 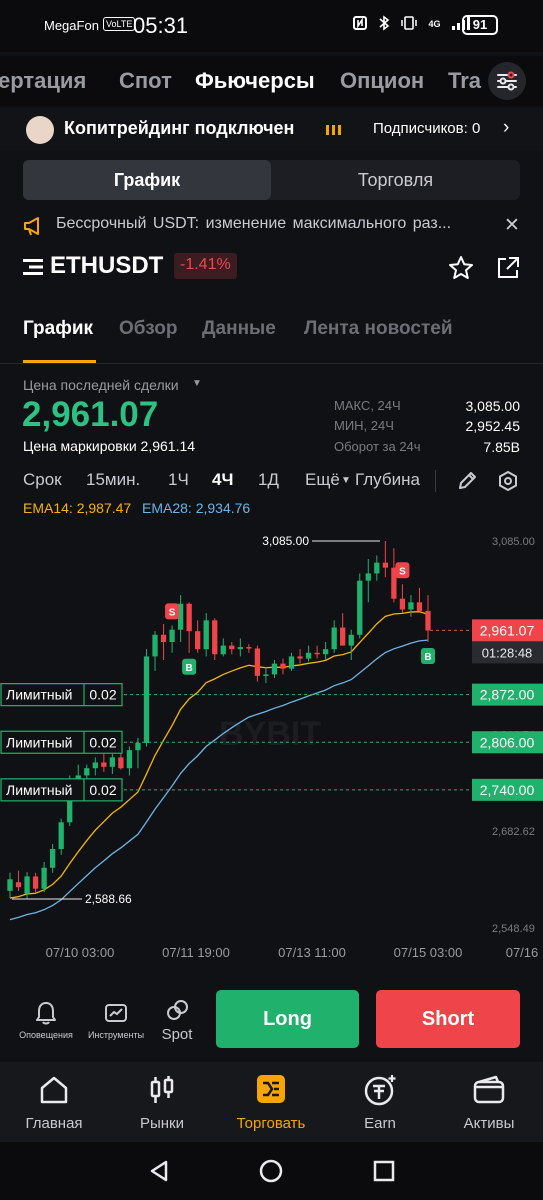 What do you see at coordinates (71, 25) in the screenshot?
I see `carrier: MegaFon` at bounding box center [71, 25].